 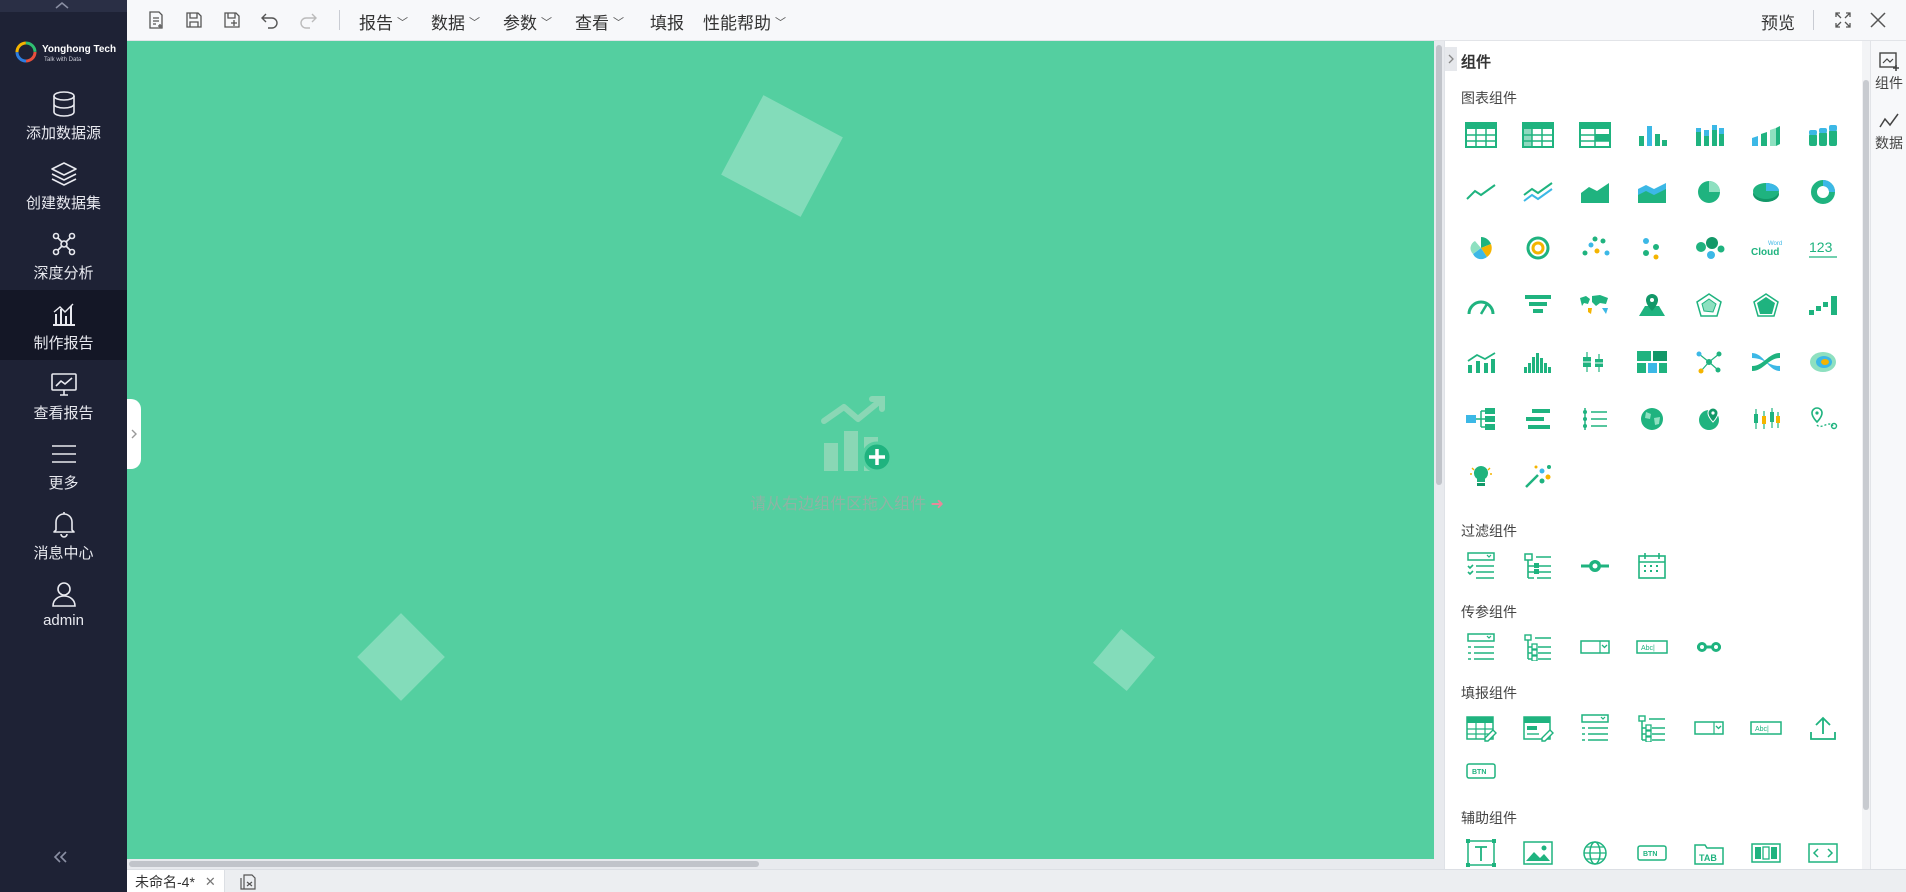 I want to click on pie-chart-component, so click(x=1709, y=192).